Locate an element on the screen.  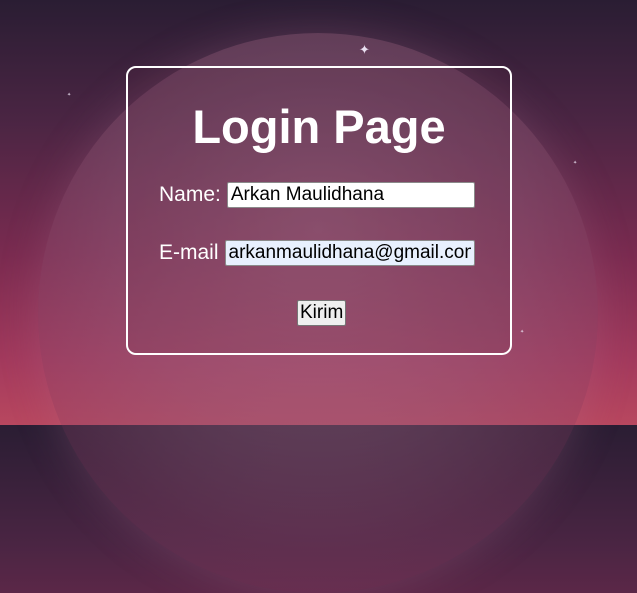
name-input is located at coordinates (350, 195).